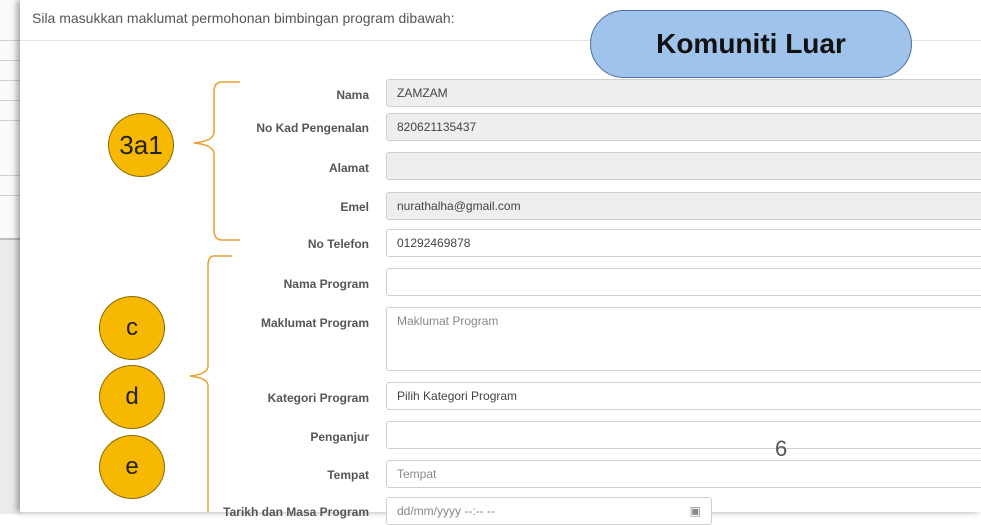  Describe the element at coordinates (132, 467) in the screenshot. I see `badge-e: e` at that location.